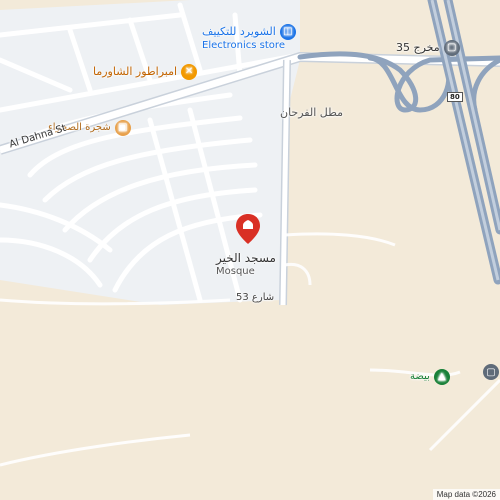  I want to click on street-label-53: شارع 53, so click(255, 297).